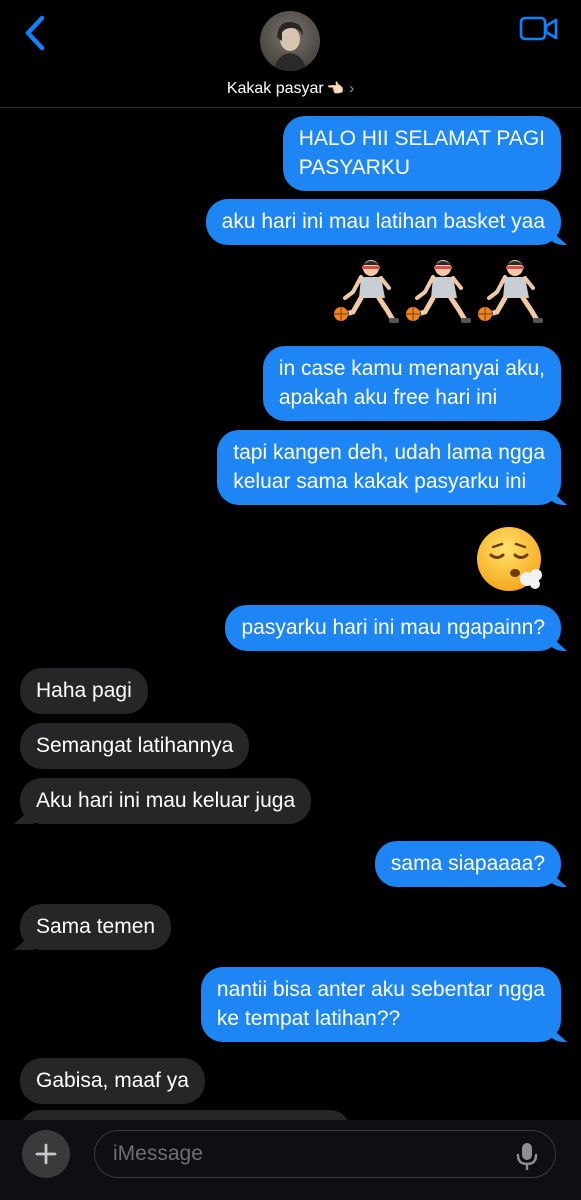 This screenshot has height=1200, width=581. I want to click on message-text-line: apakah aku free hari ini, so click(388, 397).